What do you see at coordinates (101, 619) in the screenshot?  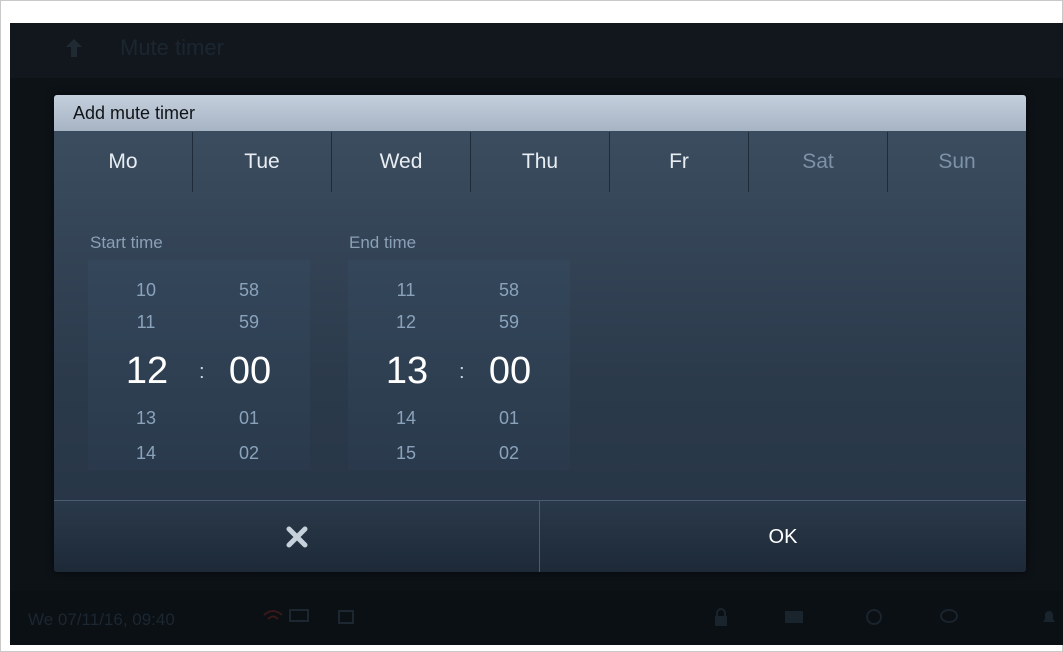 I see `status-datetime: We 07/11/16, 09:40` at bounding box center [101, 619].